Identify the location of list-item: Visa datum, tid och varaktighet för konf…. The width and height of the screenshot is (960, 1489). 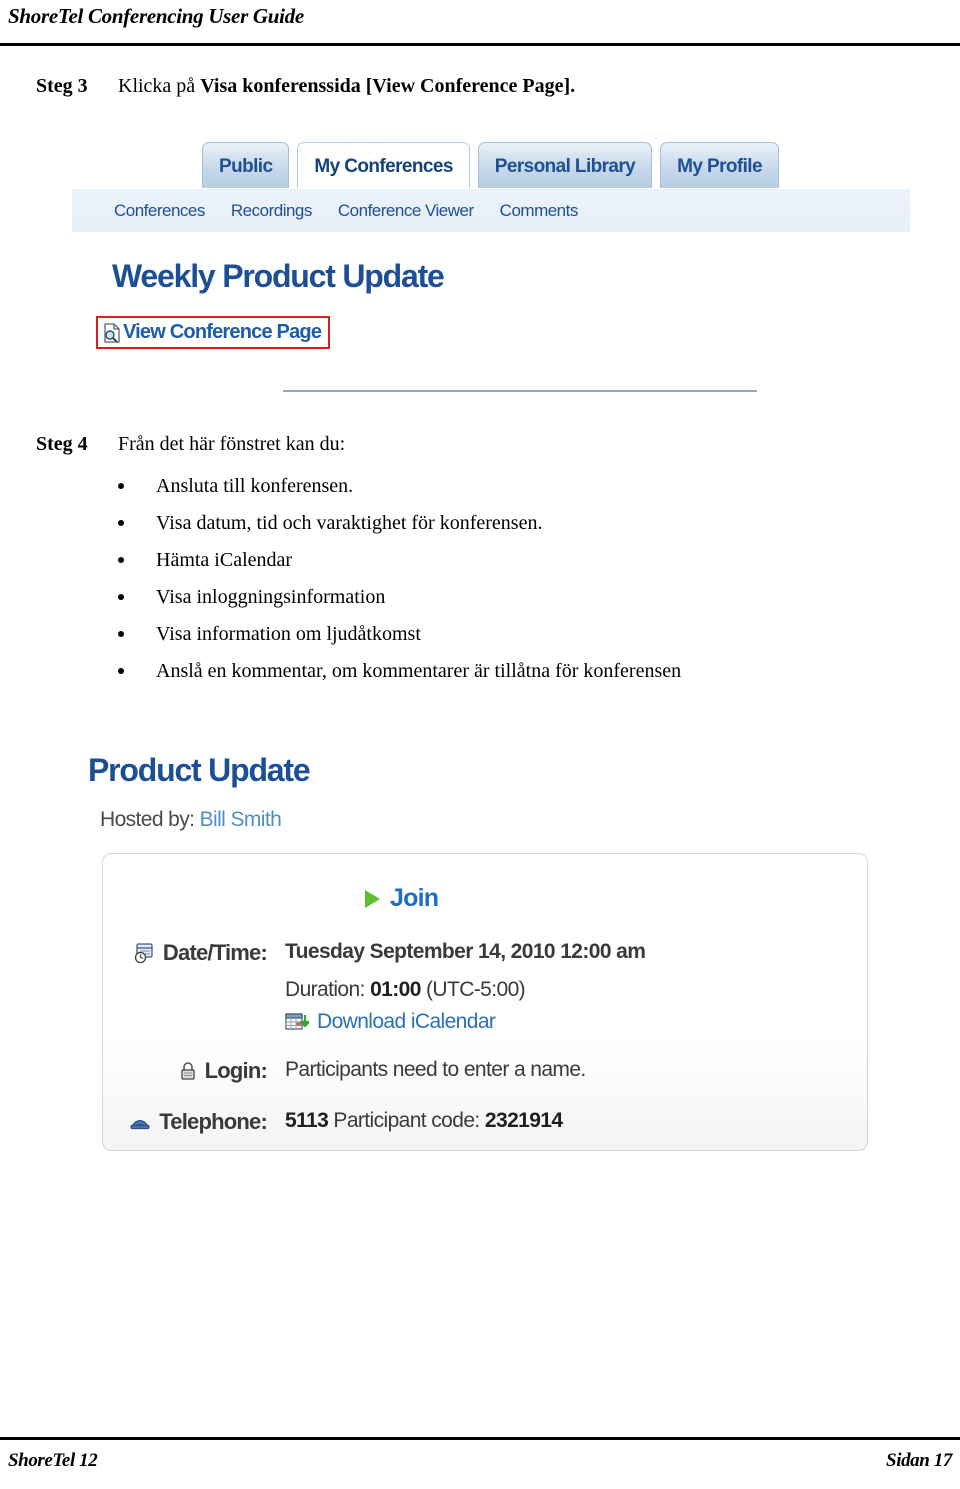
(528, 523).